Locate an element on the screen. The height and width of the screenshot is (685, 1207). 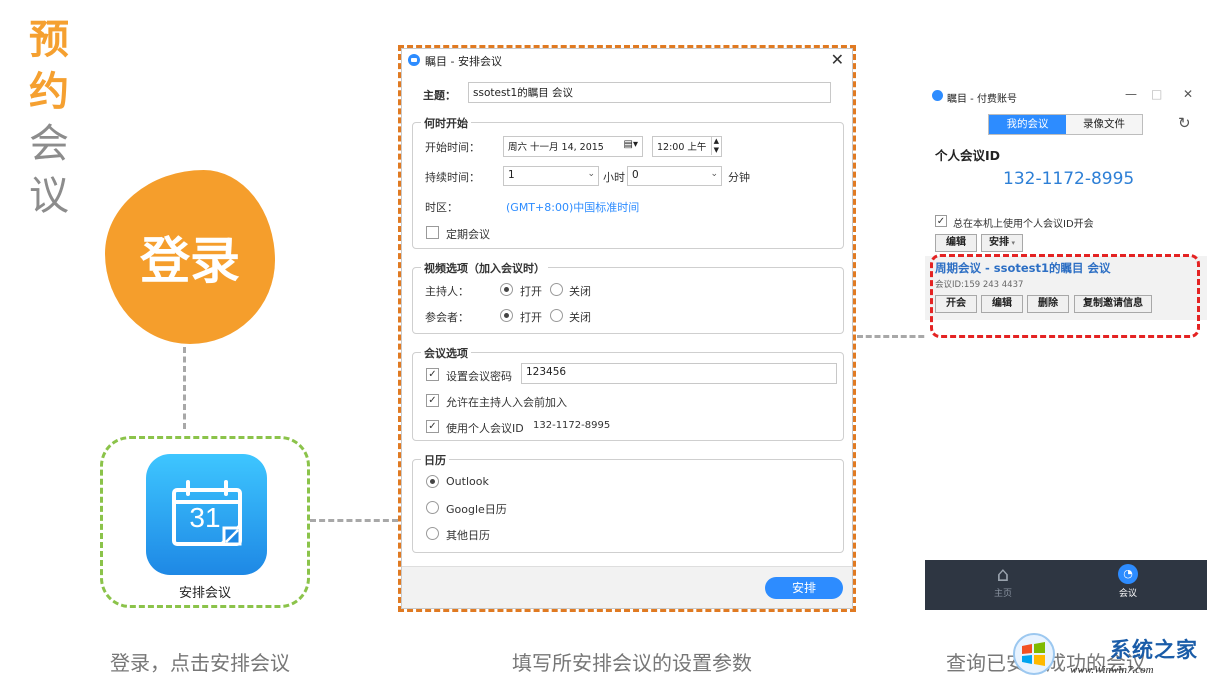
login-blob-text: 登录 is located at coordinates (190, 261).